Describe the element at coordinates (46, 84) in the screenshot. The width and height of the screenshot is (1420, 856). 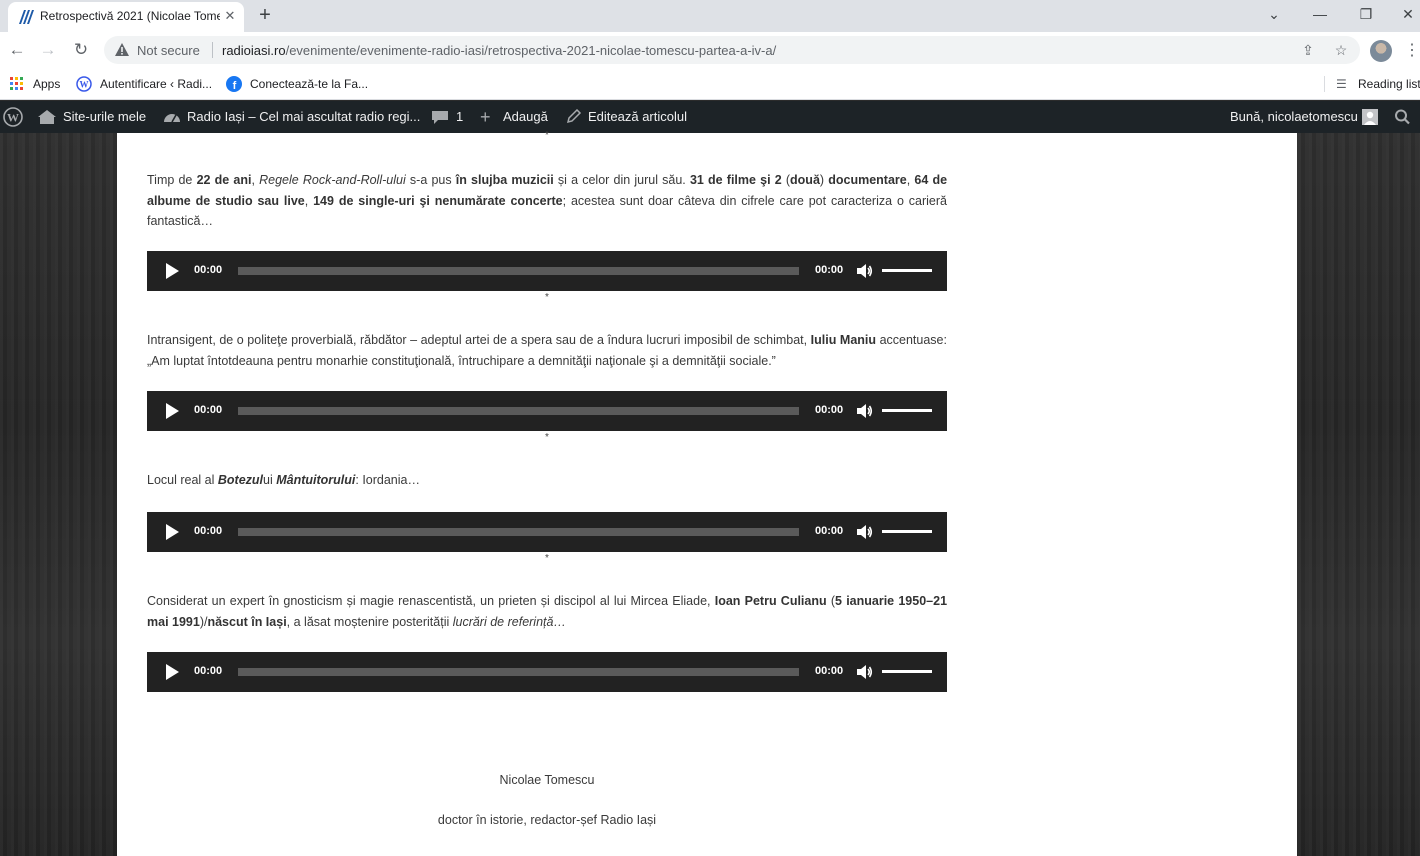
I see `bookmark-apps: Apps` at that location.